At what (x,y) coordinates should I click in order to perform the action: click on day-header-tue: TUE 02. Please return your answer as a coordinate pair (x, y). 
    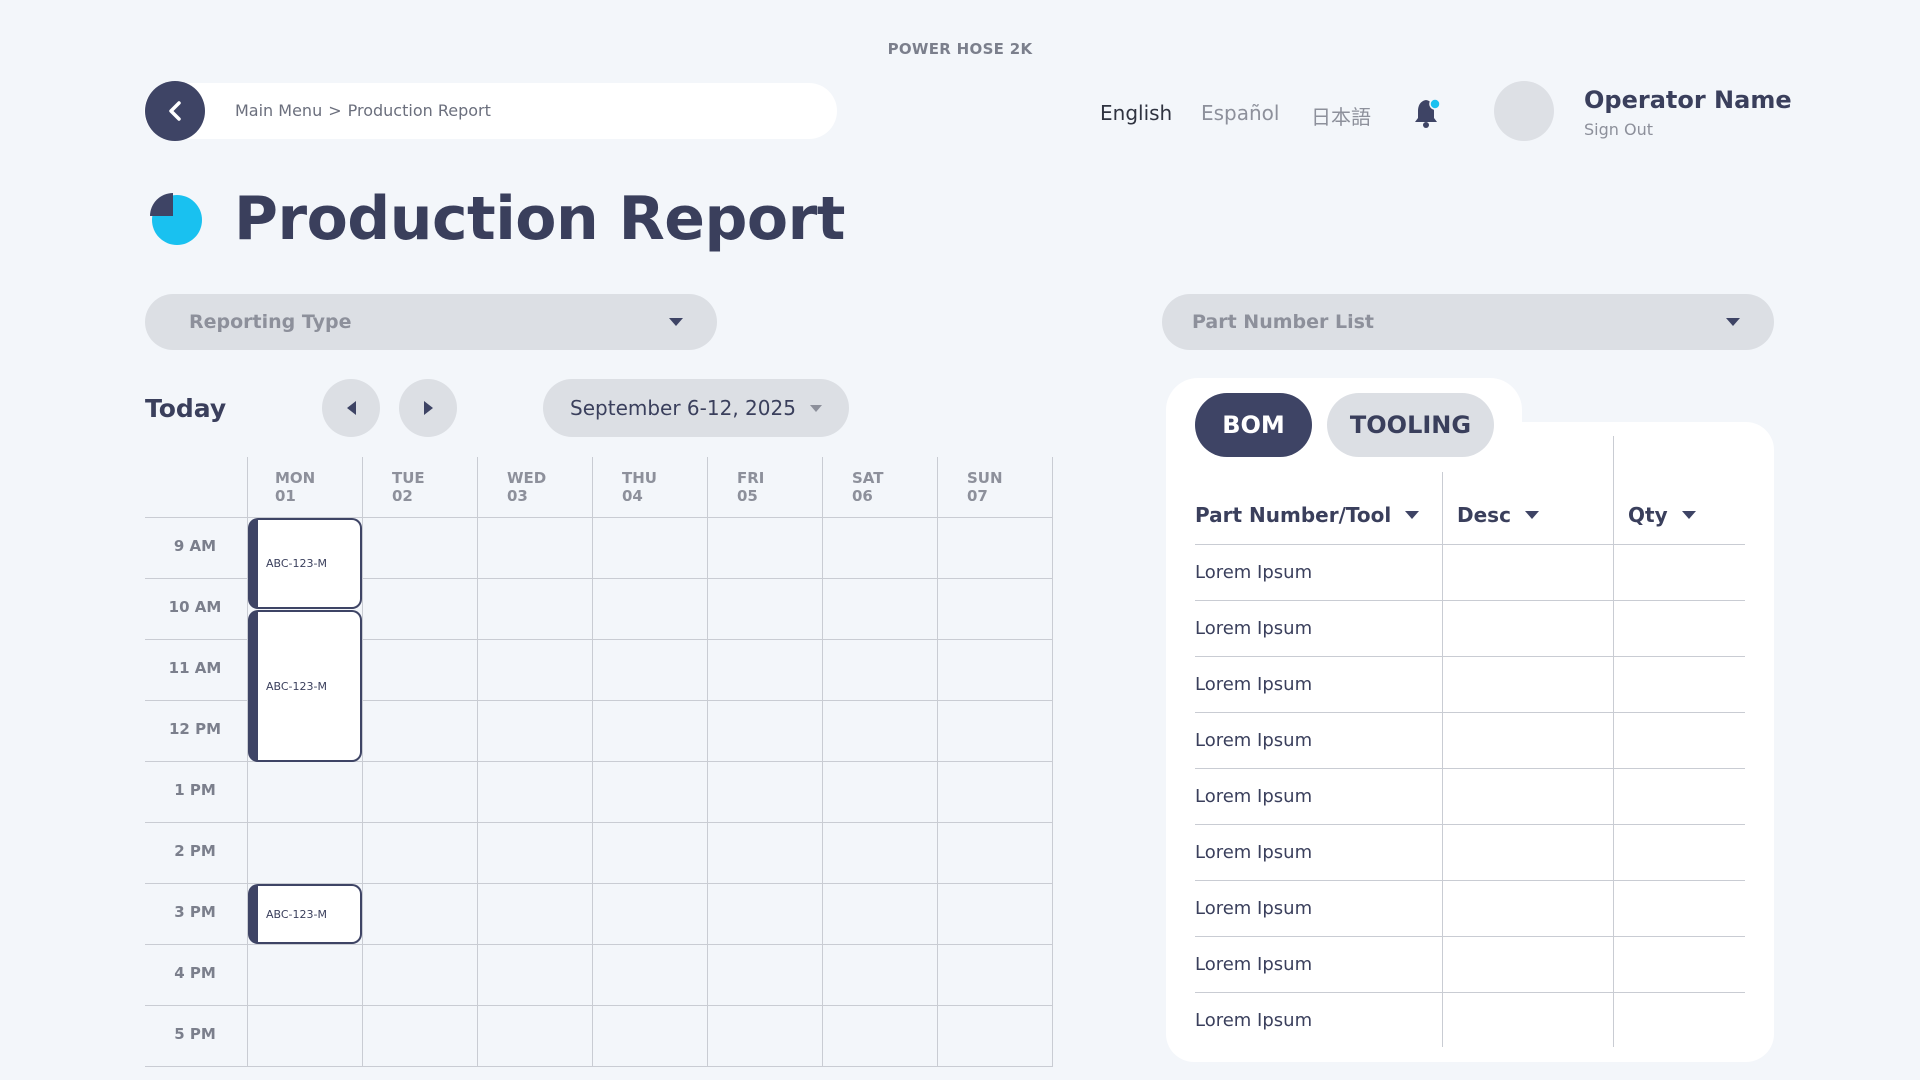
    Looking at the image, I should click on (408, 487).